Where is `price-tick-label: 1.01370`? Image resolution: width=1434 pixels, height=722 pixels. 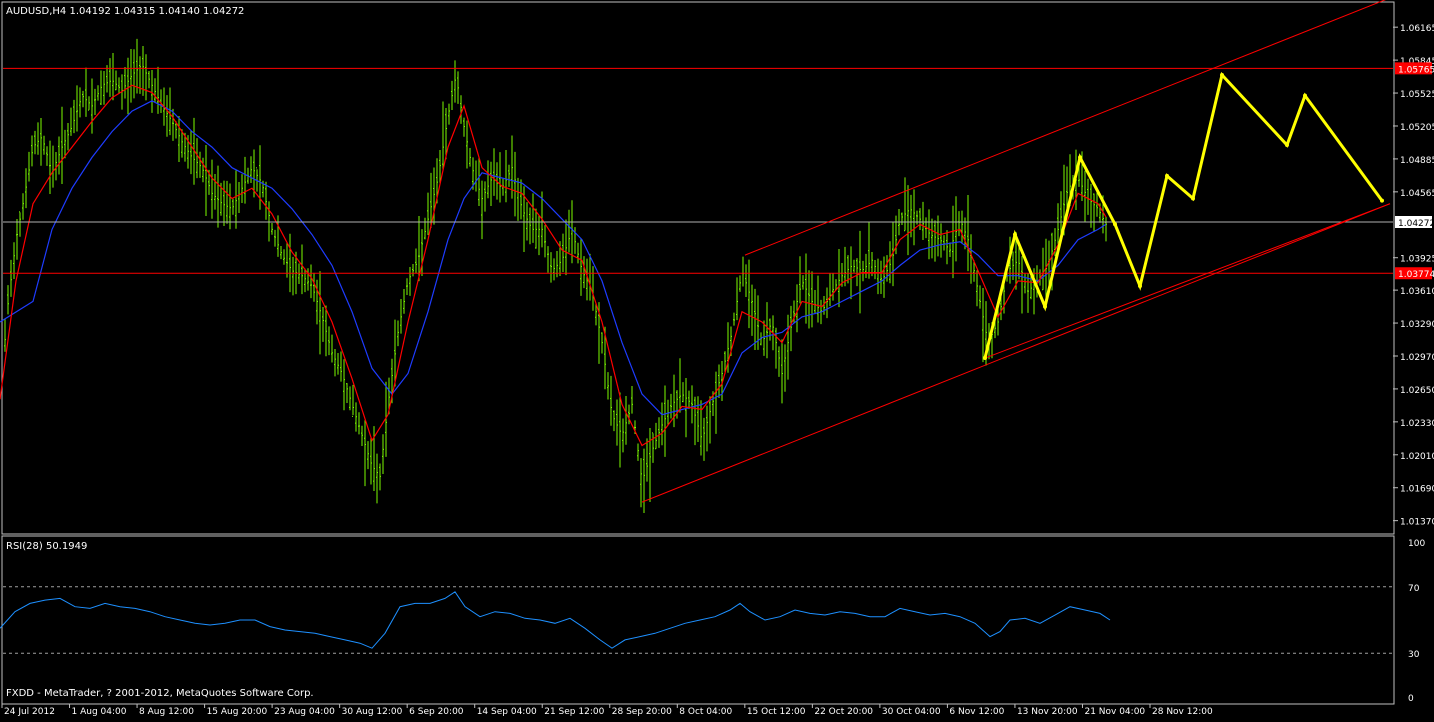 price-tick-label: 1.01370 is located at coordinates (1417, 523).